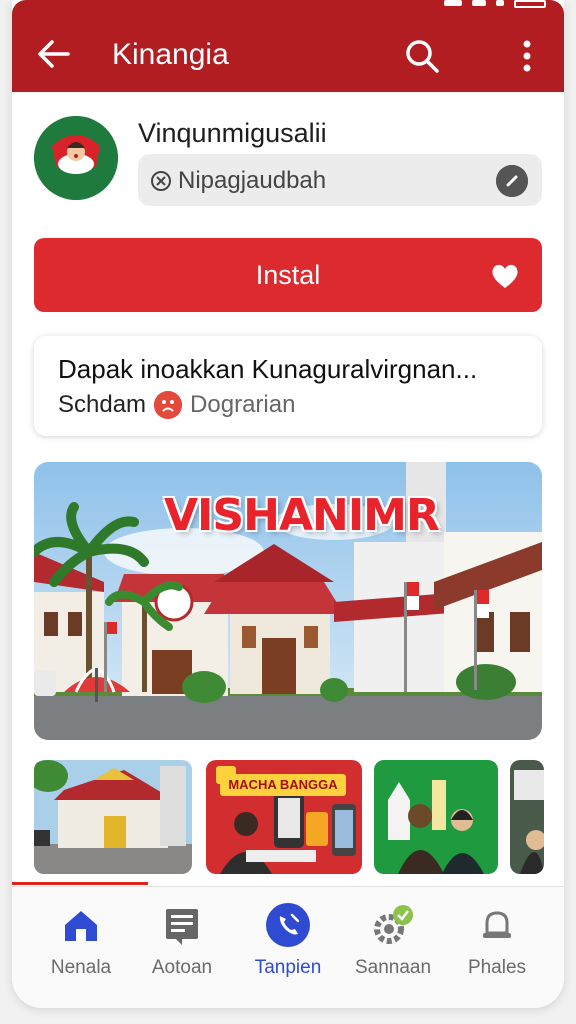 Image resolution: width=576 pixels, height=1024 pixels. I want to click on nav-item-notifications: Phales, so click(497, 947).